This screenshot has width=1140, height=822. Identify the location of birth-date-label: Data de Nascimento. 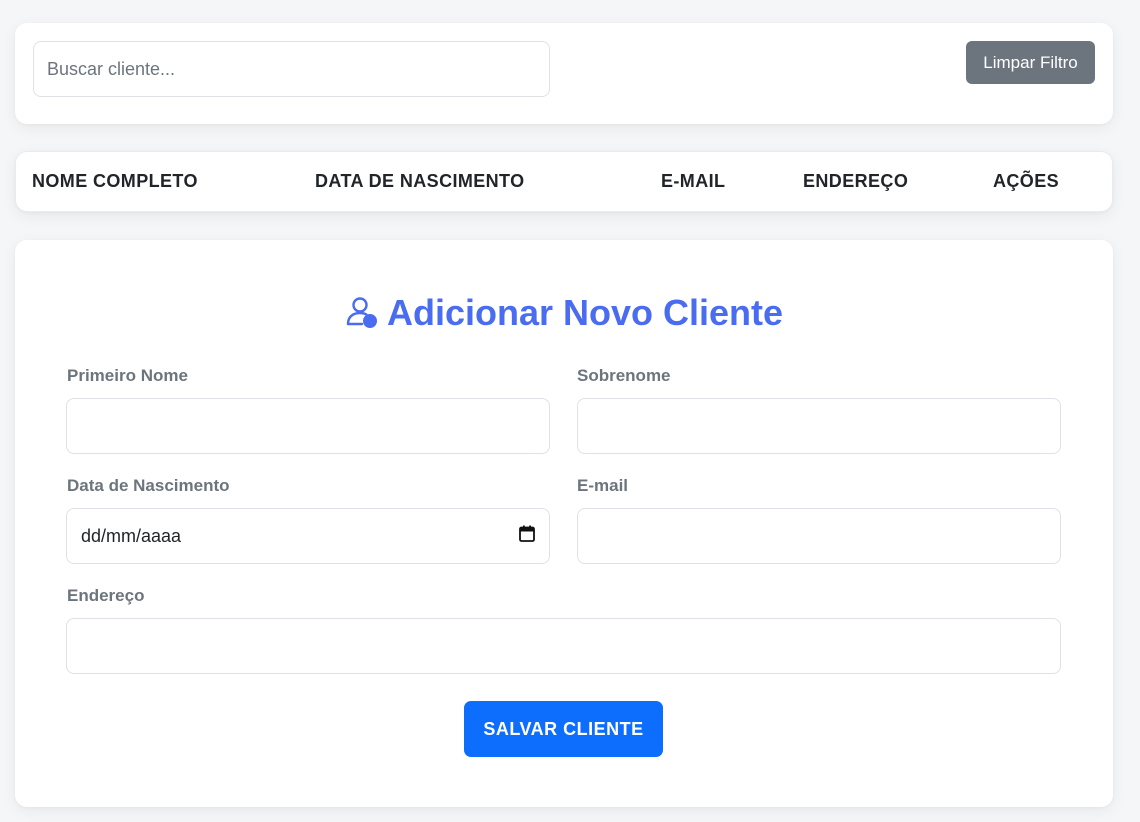
(148, 485).